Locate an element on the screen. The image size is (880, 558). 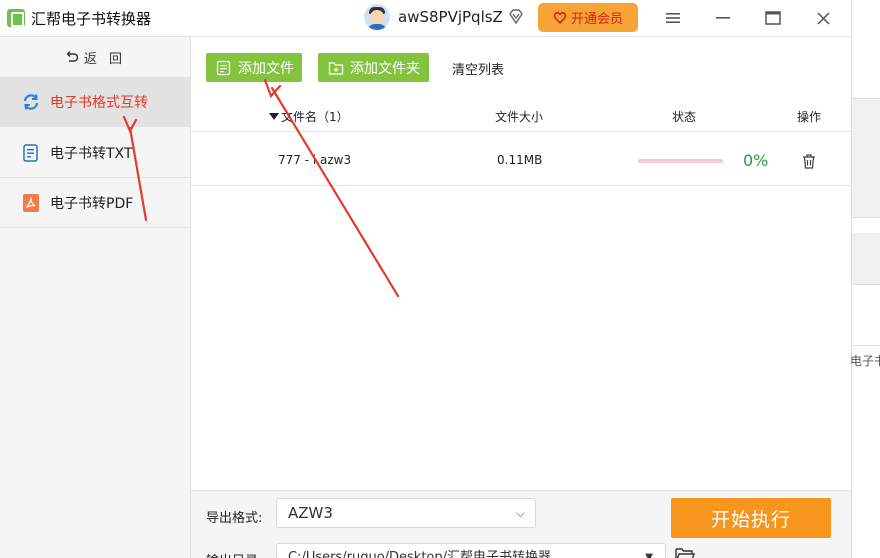
background-window-text: 电子书 is located at coordinates (865, 361).